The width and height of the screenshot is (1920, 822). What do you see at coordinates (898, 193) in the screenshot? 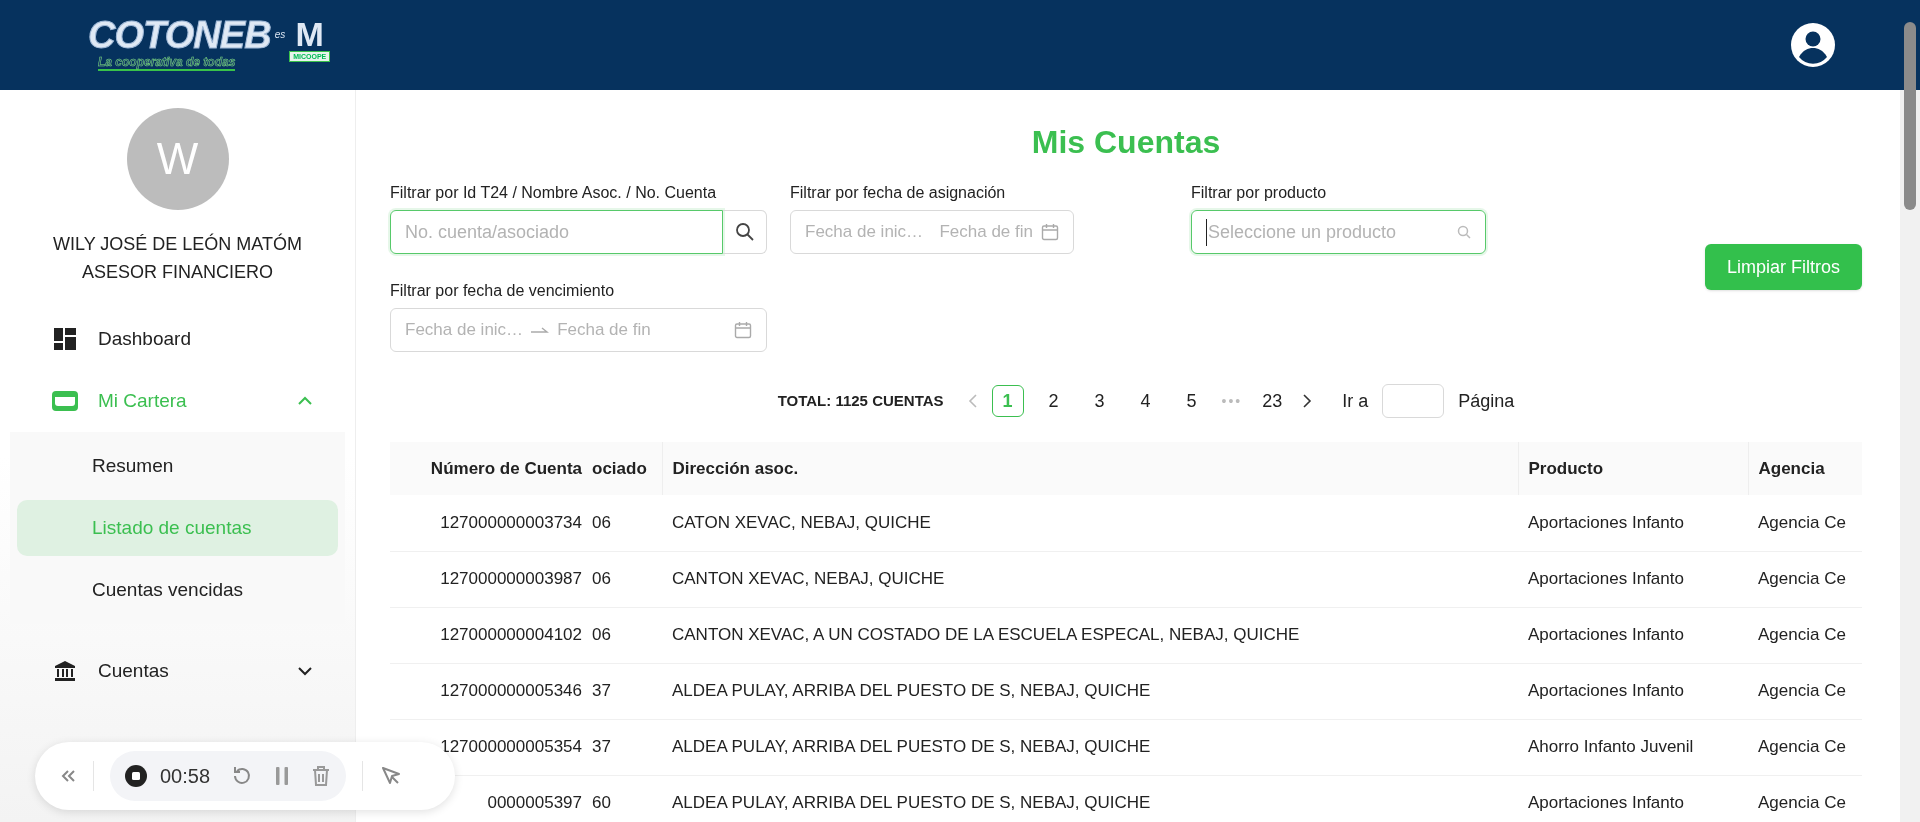
I see `filter-label: Filtrar por fecha de asignación` at bounding box center [898, 193].